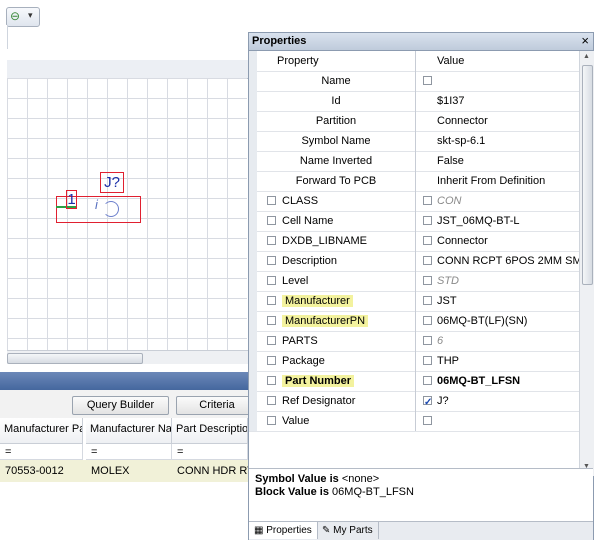 The width and height of the screenshot is (600, 549). I want to click on column-header-description: Part Description, so click(210, 431).